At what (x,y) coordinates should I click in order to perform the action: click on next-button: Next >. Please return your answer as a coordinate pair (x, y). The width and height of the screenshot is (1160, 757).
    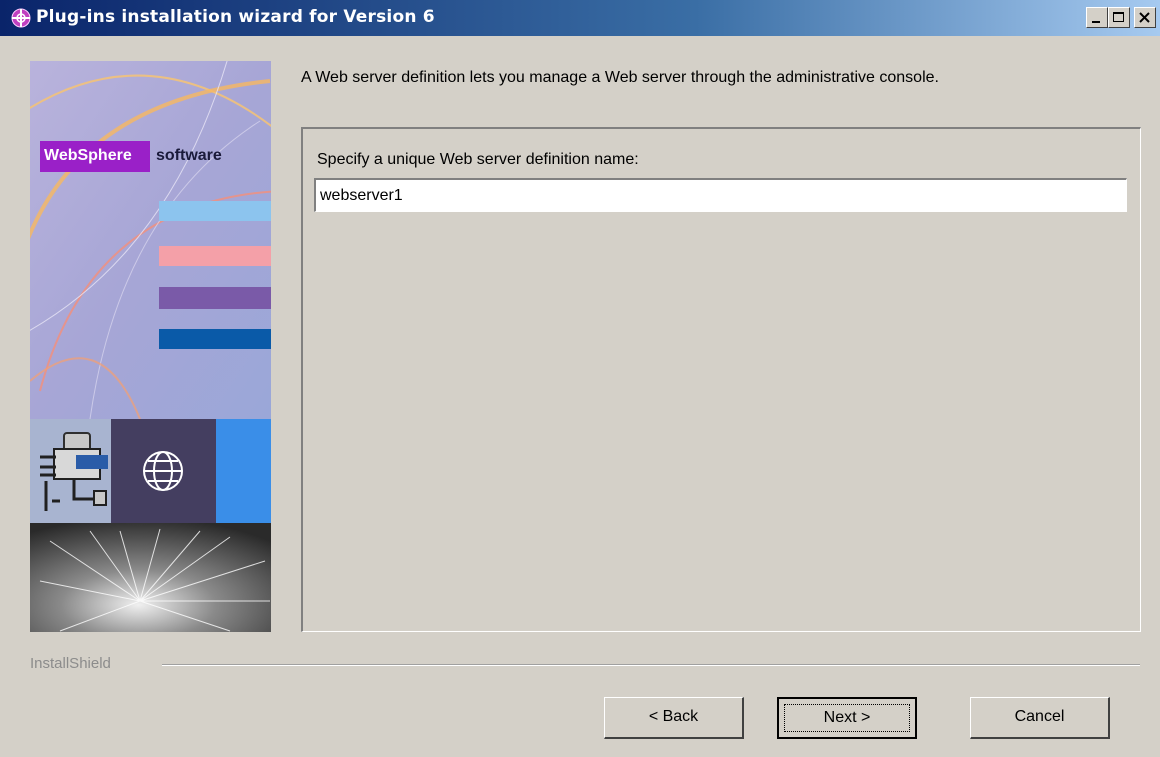
    Looking at the image, I should click on (847, 718).